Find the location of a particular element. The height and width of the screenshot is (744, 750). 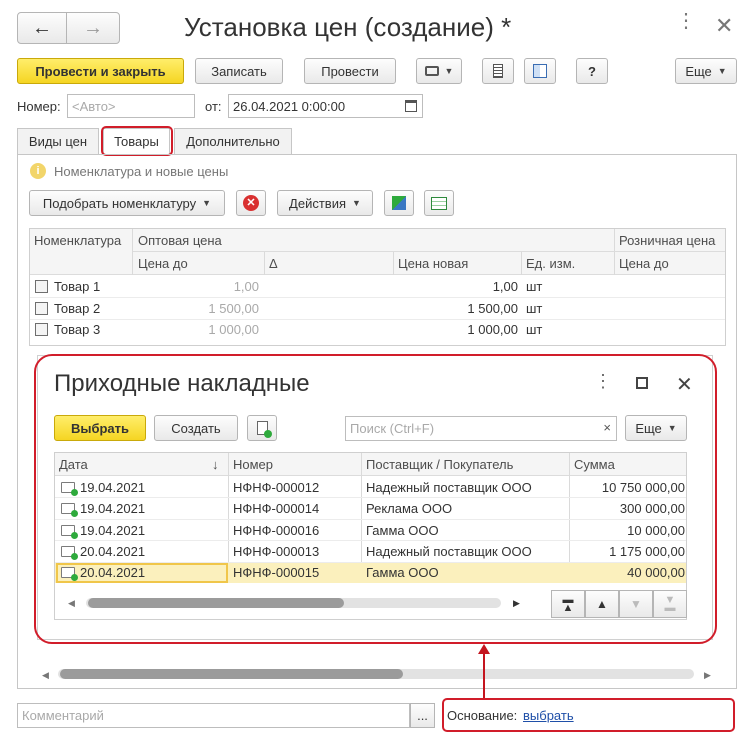

number-field: <Авто> is located at coordinates (131, 106).